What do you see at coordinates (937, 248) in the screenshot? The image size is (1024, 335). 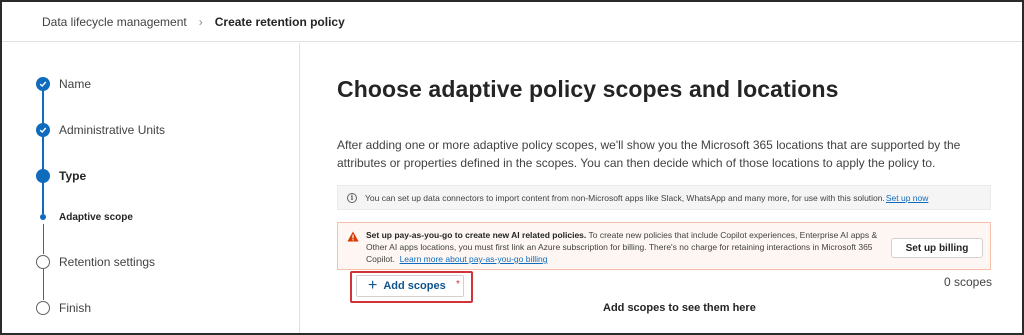 I see `set-up-billing-button: Set up billing` at bounding box center [937, 248].